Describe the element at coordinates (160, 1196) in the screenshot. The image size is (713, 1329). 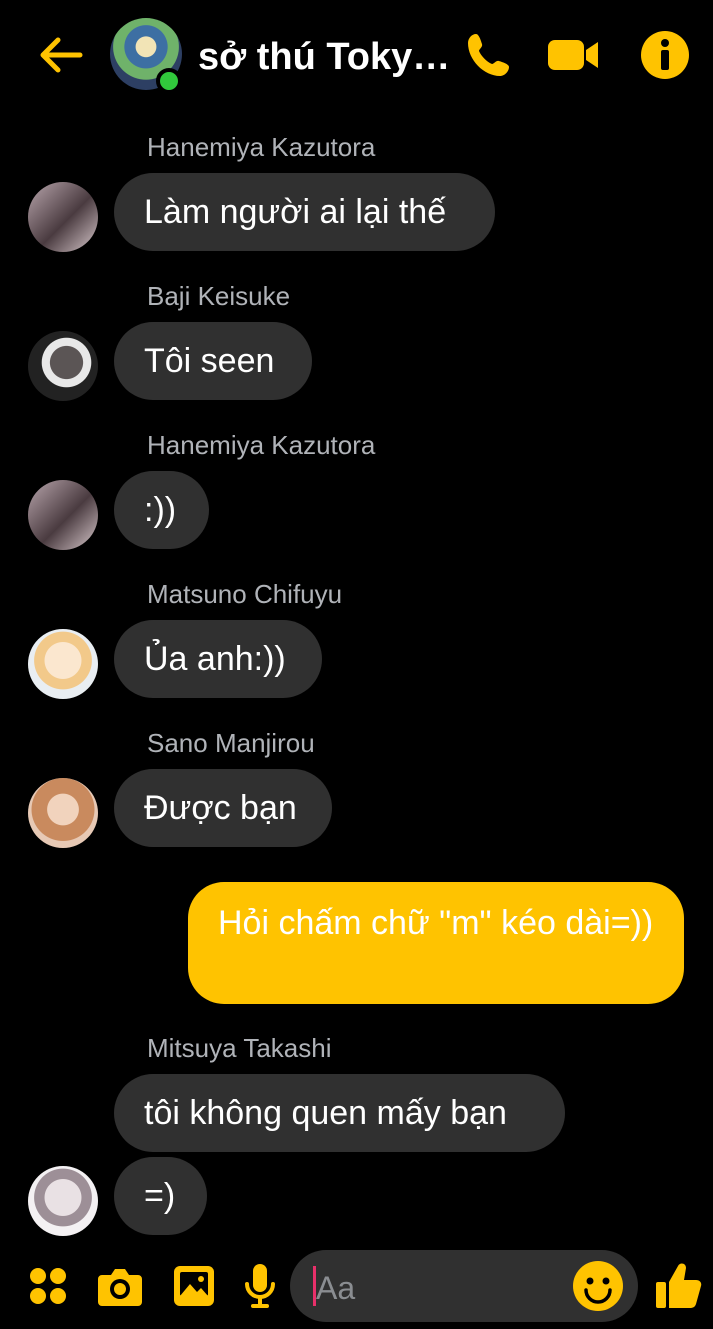
I see `message-bubble: =)` at that location.